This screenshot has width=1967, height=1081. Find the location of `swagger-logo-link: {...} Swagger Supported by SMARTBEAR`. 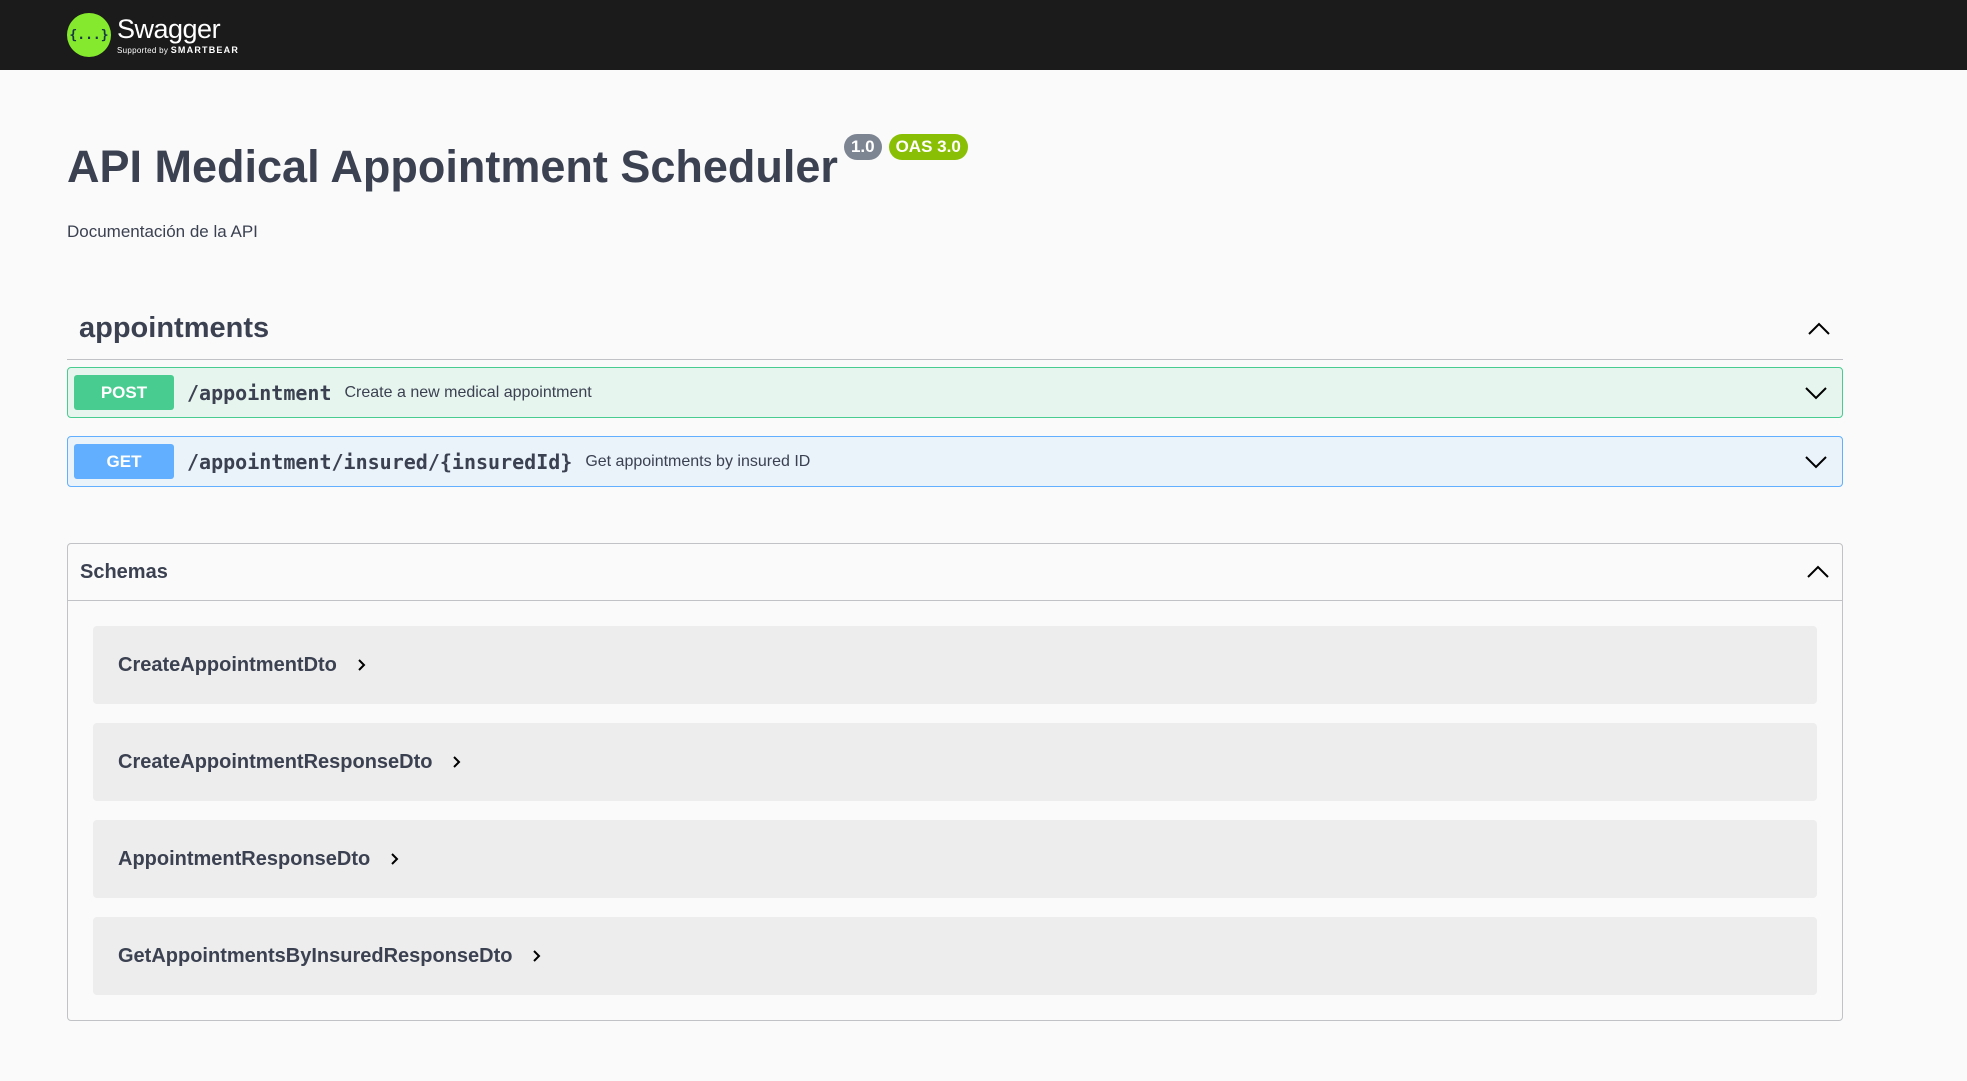

swagger-logo-link: {...} Swagger Supported by SMARTBEAR is located at coordinates (153, 35).